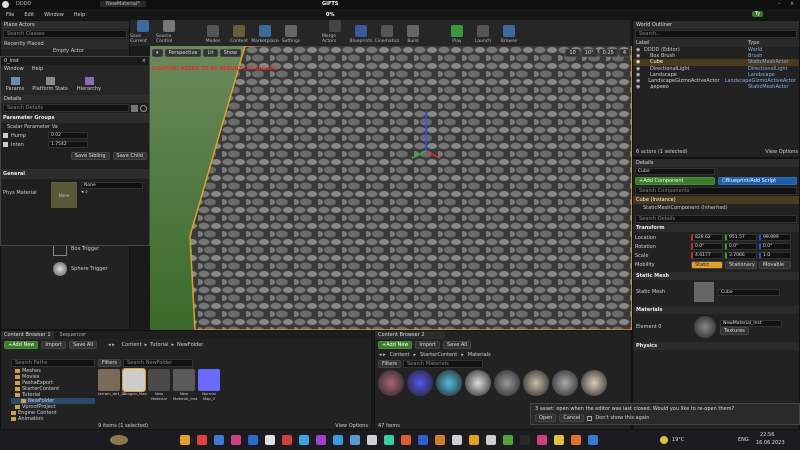  What do you see at coordinates (143, 108) in the screenshot?
I see `eye-icon` at bounding box center [143, 108].